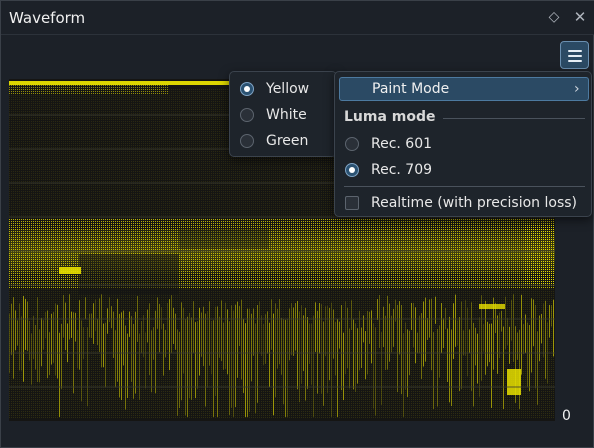 Image resolution: width=594 pixels, height=448 pixels. I want to click on paint-option-white: White, so click(283, 115).